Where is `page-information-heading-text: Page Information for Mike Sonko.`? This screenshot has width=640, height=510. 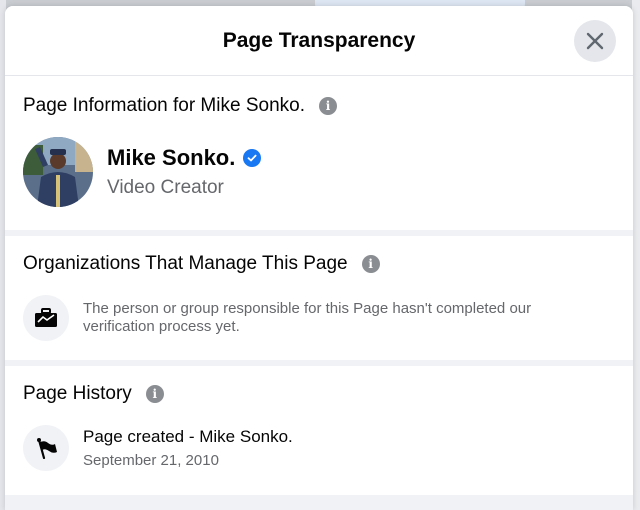
page-information-heading-text: Page Information for Mike Sonko. is located at coordinates (164, 105).